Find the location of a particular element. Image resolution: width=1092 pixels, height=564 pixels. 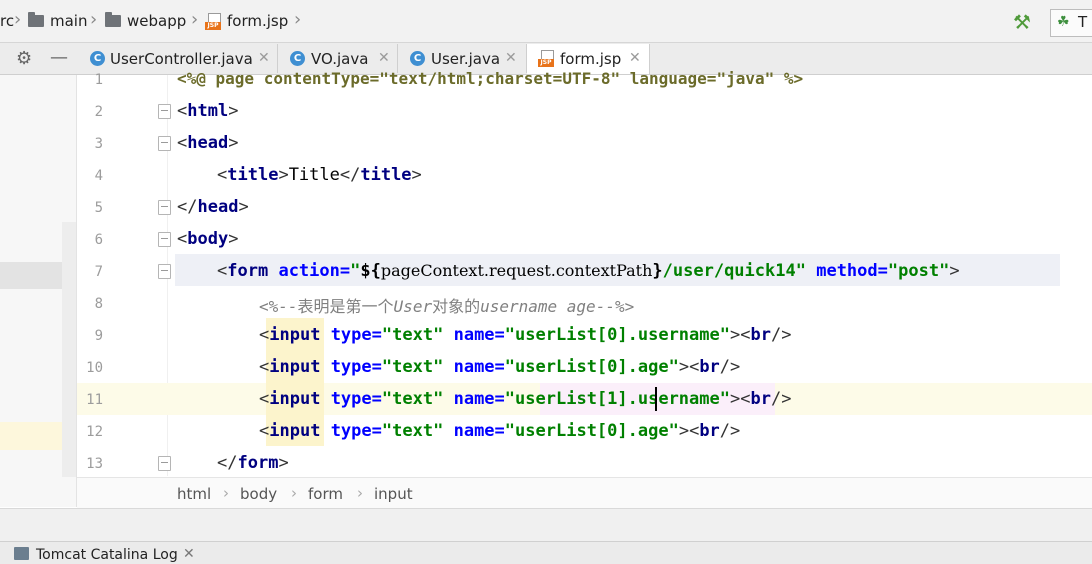

code-line-8: <%--表明是第一个User对象的username age--%> is located at coordinates (446, 305).